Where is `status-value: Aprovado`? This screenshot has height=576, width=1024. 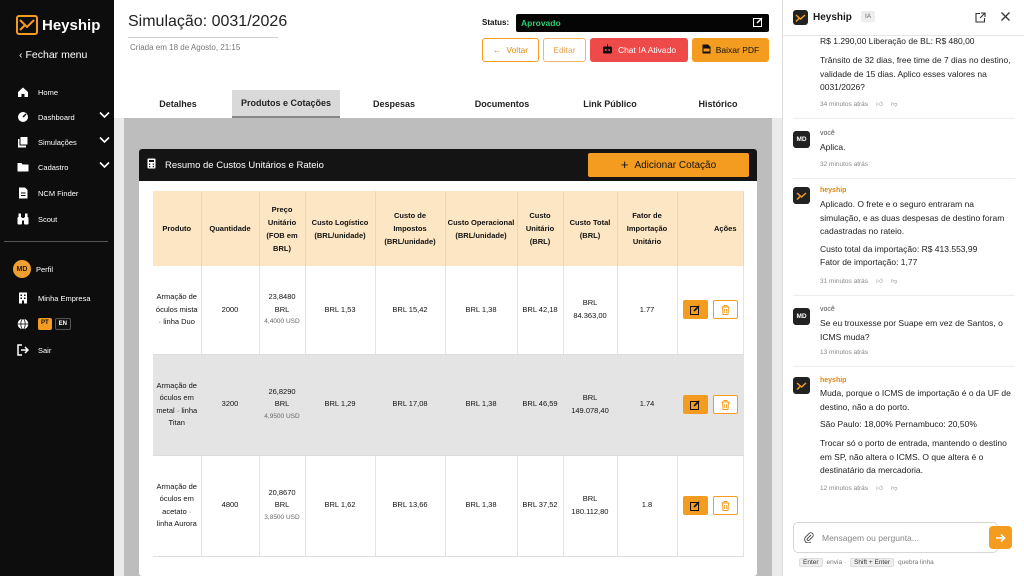
status-value: Aprovado is located at coordinates (541, 23).